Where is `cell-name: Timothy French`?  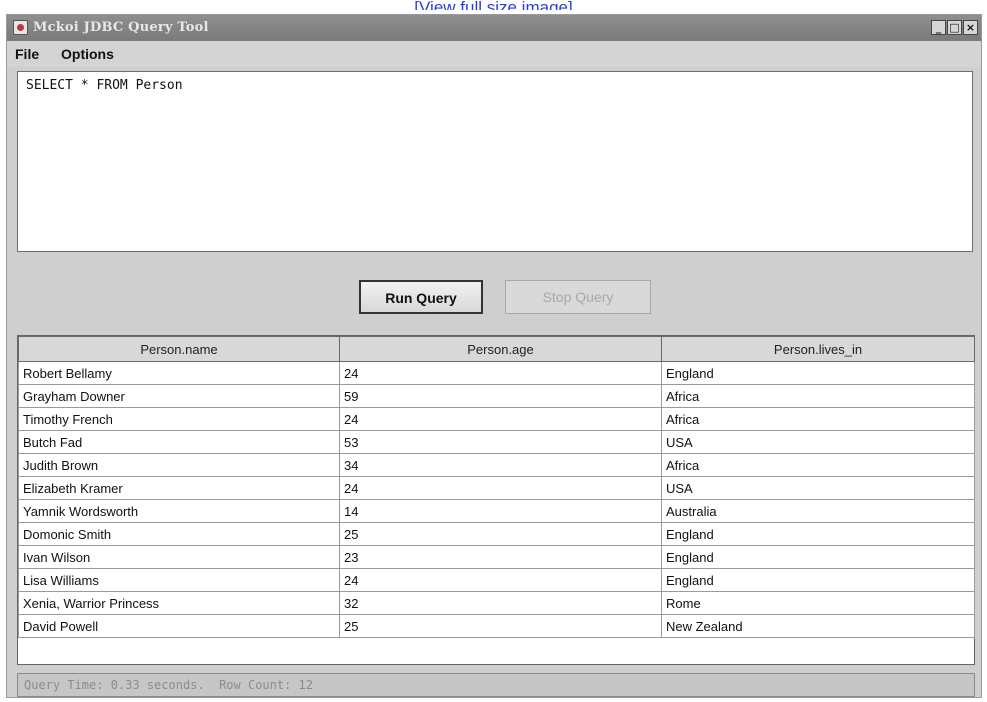
cell-name: Timothy French is located at coordinates (179, 419).